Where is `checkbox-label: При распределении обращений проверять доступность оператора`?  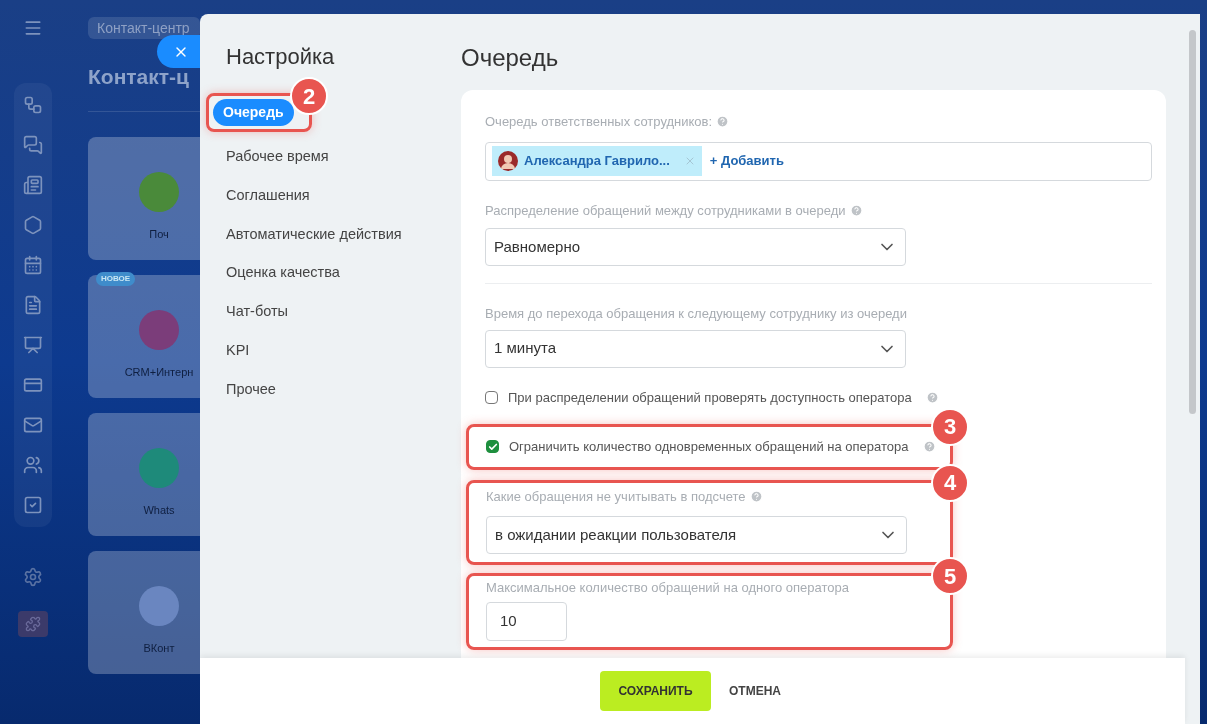
checkbox-label: При распределении обращений проверять доступность оператора is located at coordinates (710, 397).